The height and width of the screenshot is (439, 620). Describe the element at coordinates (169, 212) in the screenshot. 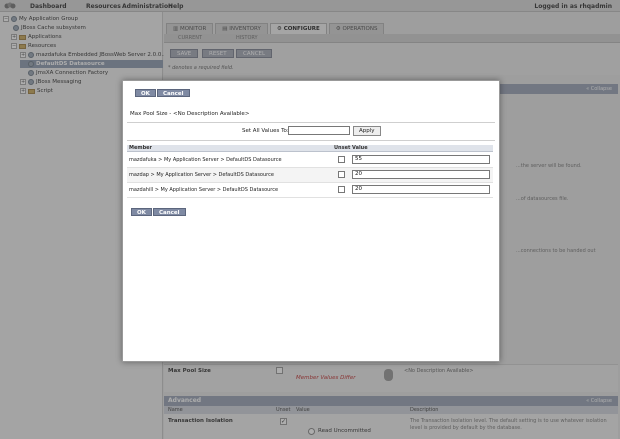

I see `cancel-button-bottom: Cancel` at that location.